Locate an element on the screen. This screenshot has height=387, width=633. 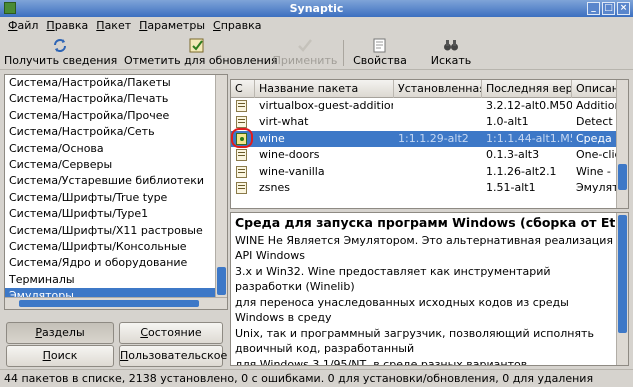
mark-upgrades-button: Отметить для обновления is located at coordinates (201, 53).